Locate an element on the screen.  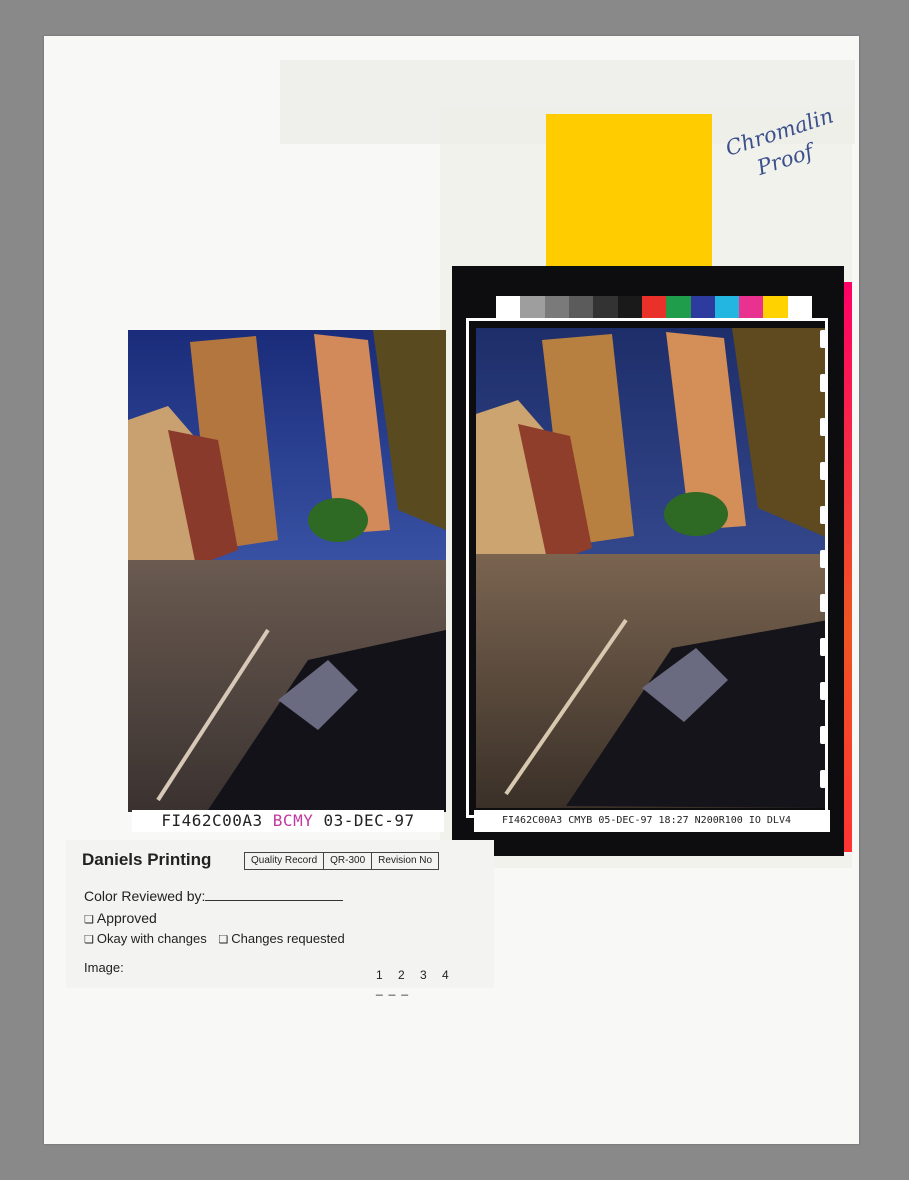
image-label: Image: is located at coordinates (104, 967).